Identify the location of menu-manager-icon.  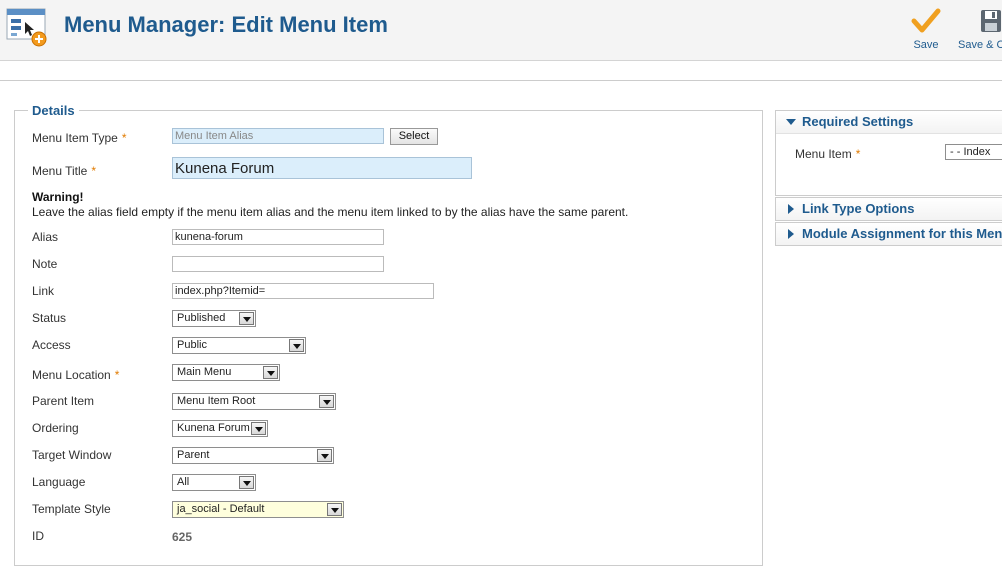
(26, 27).